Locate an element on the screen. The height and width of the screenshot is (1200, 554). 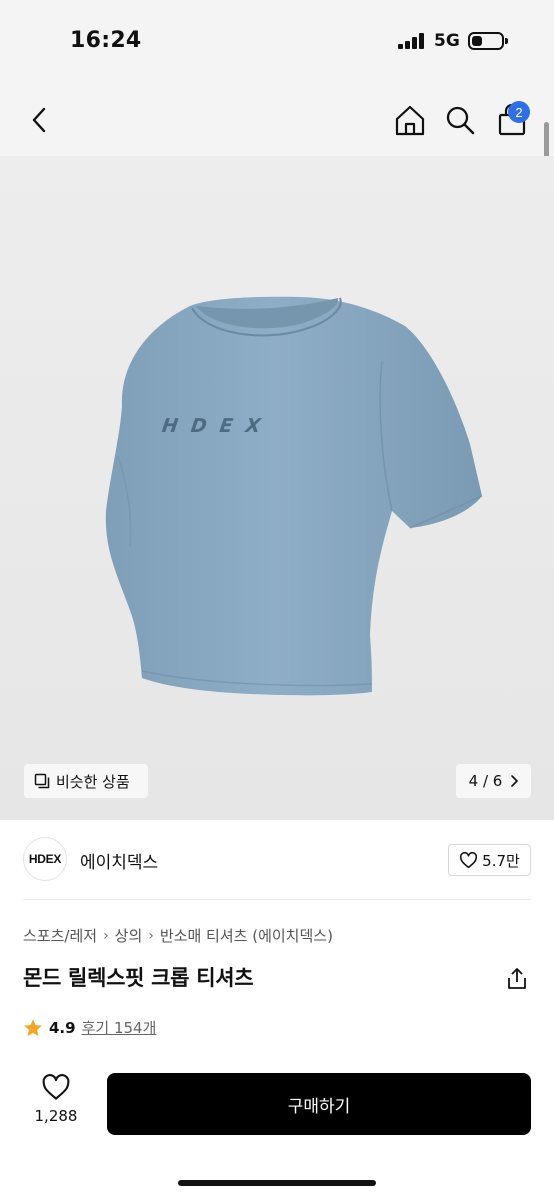
shirt-logo: HDEX is located at coordinates (218, 425).